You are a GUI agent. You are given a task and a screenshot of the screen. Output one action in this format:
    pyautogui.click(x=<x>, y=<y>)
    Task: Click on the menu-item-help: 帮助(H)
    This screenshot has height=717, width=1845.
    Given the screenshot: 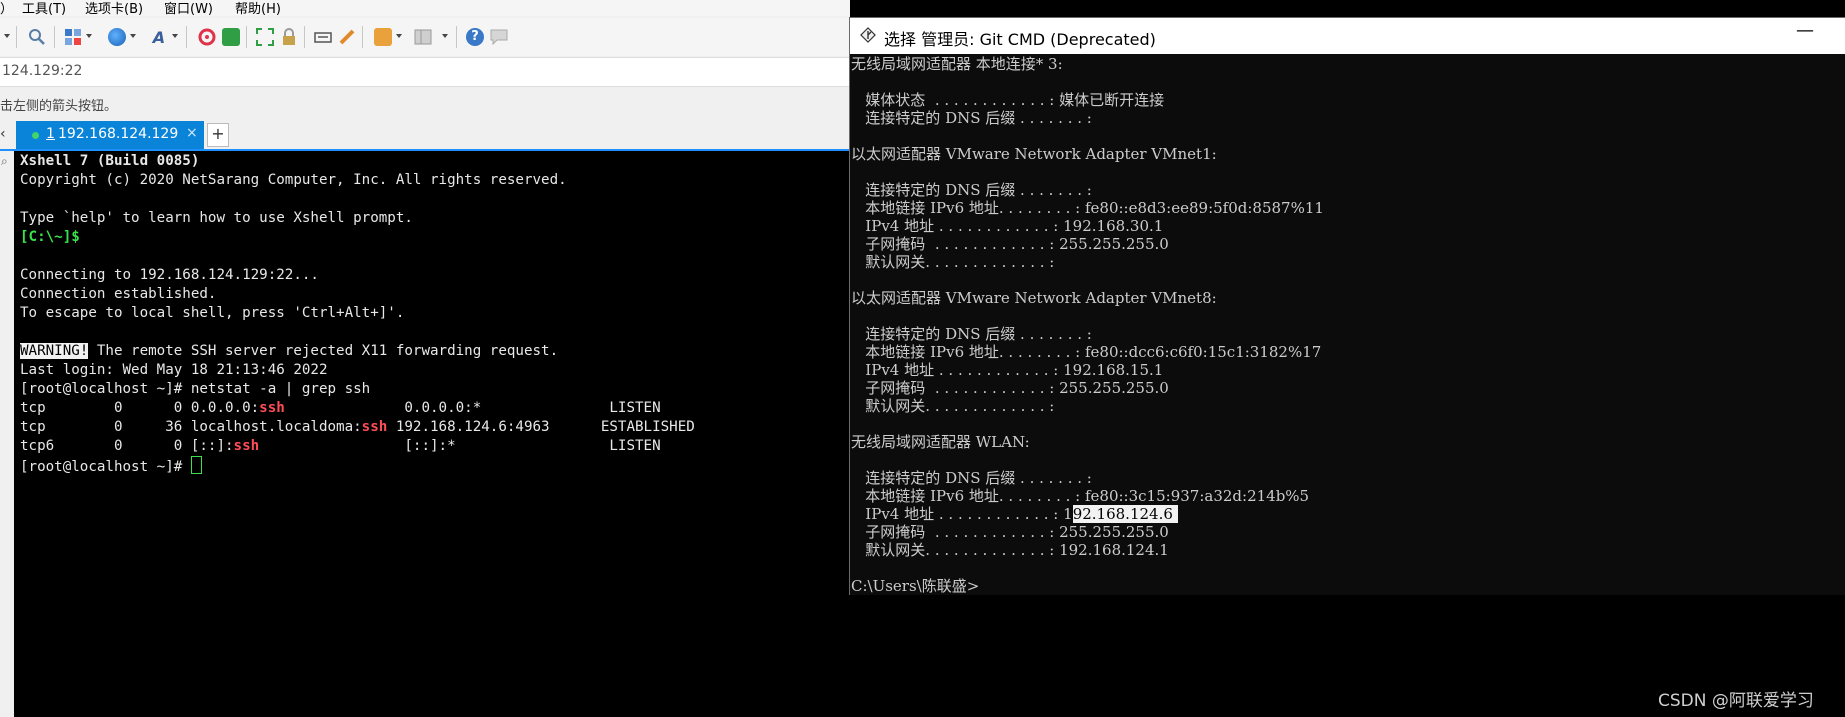 What is the action you would take?
    pyautogui.click(x=258, y=8)
    